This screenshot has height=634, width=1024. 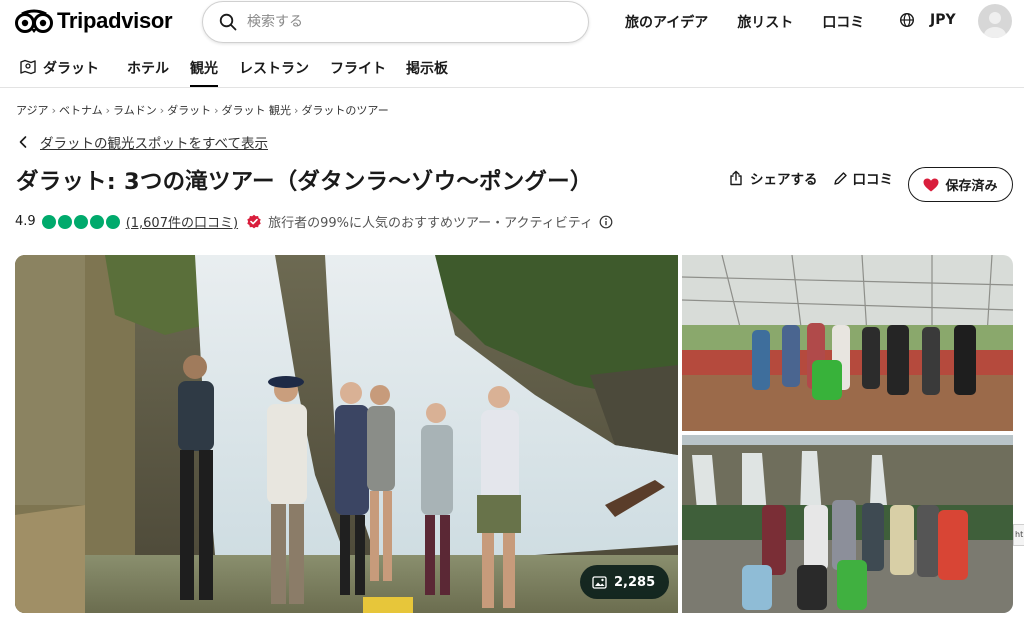 I want to click on saved-label: 保存済み, so click(x=971, y=186).